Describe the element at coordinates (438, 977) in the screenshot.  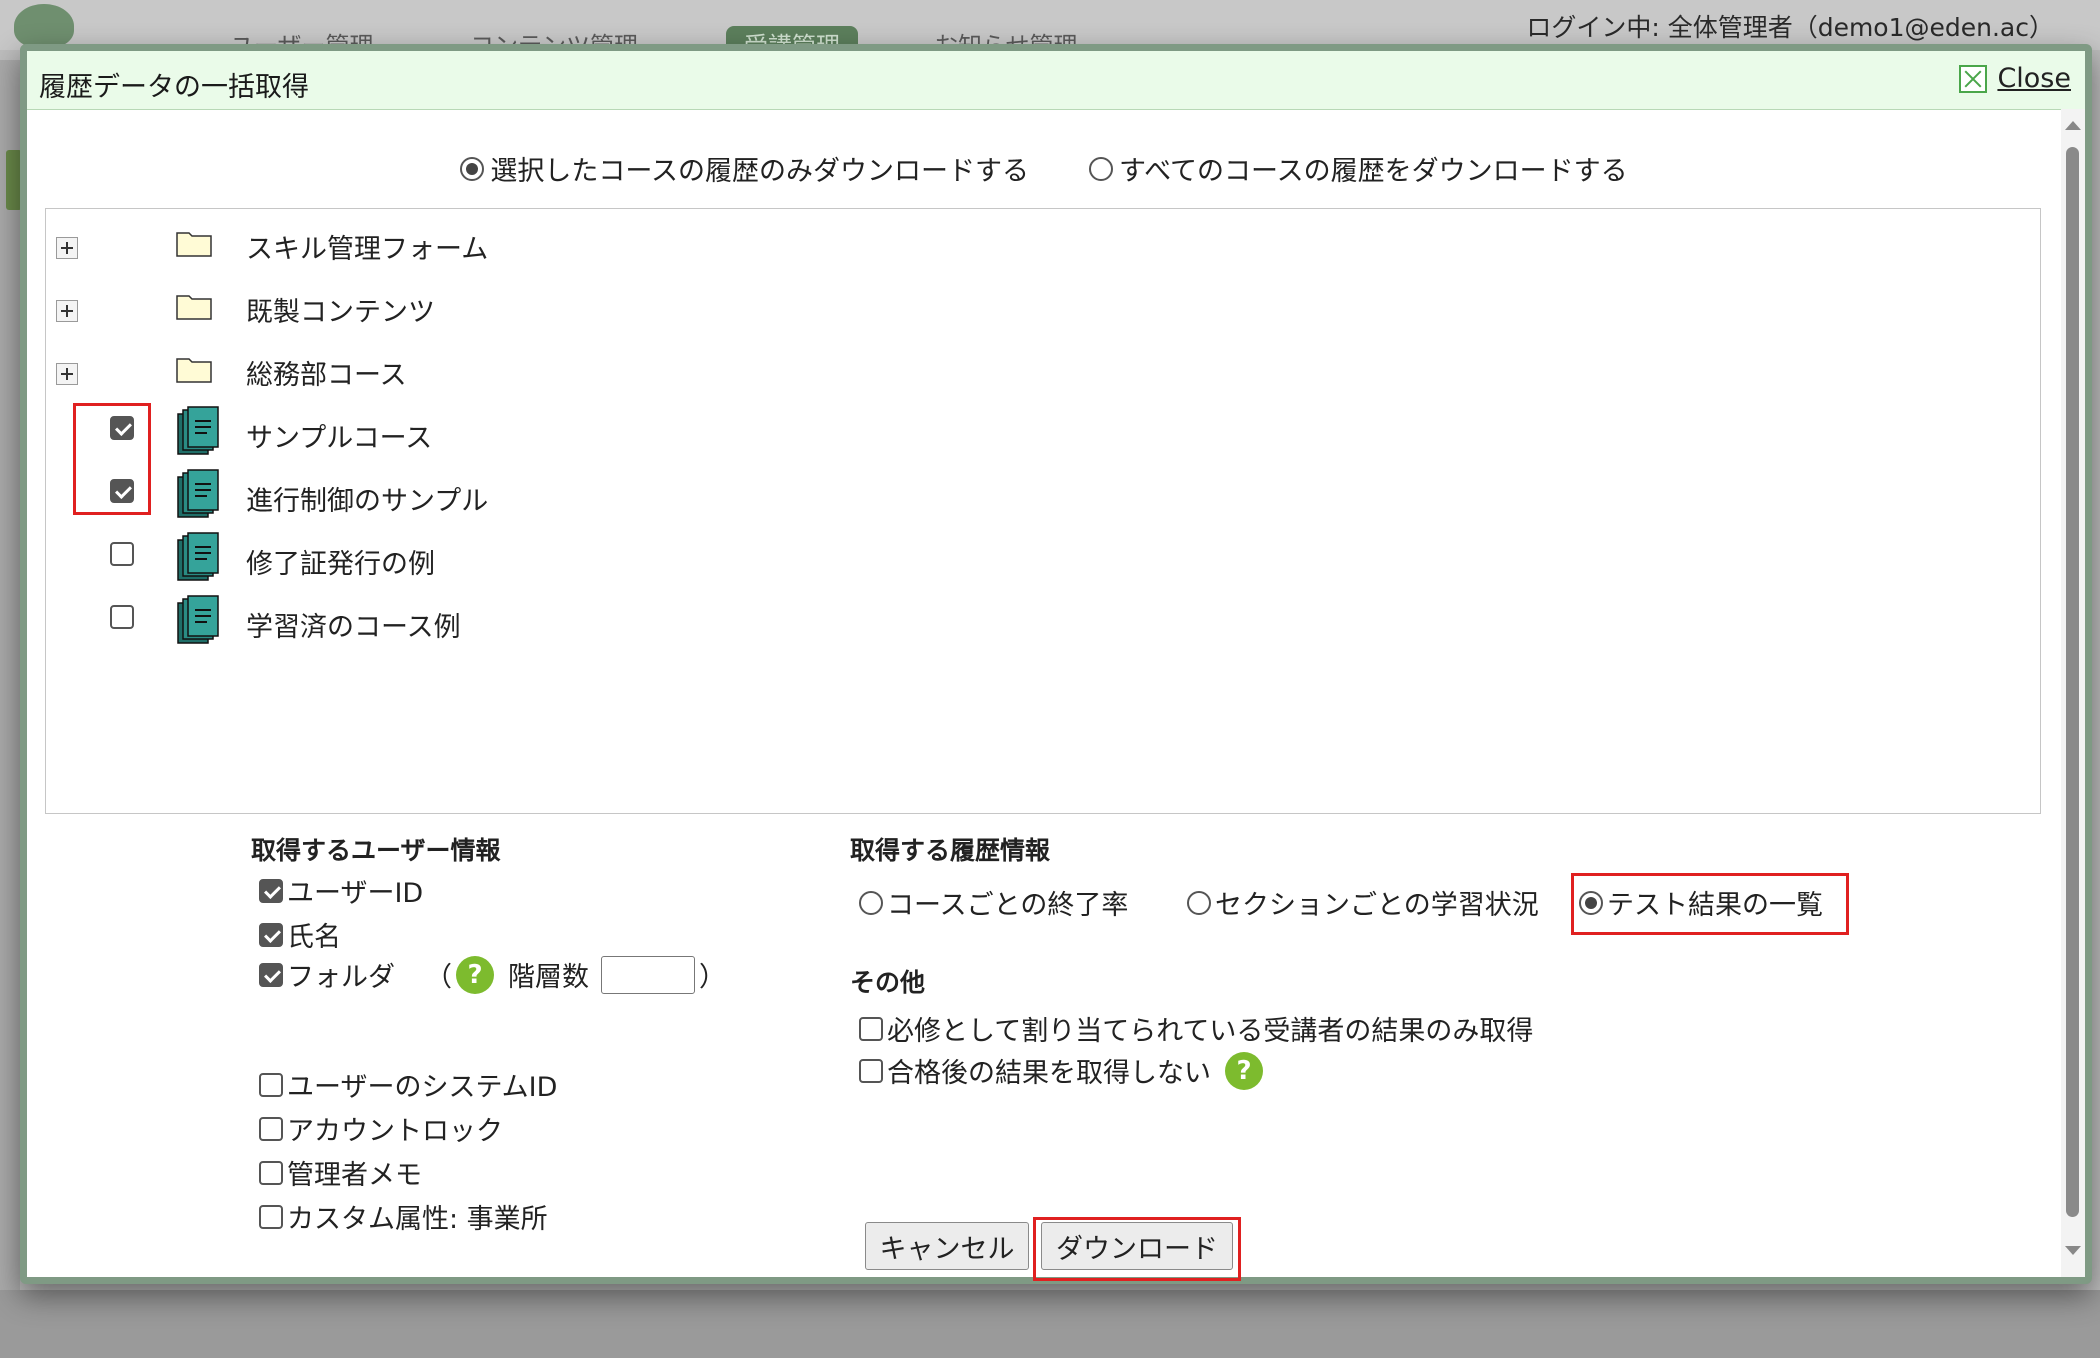
I see `paren-open: （` at that location.